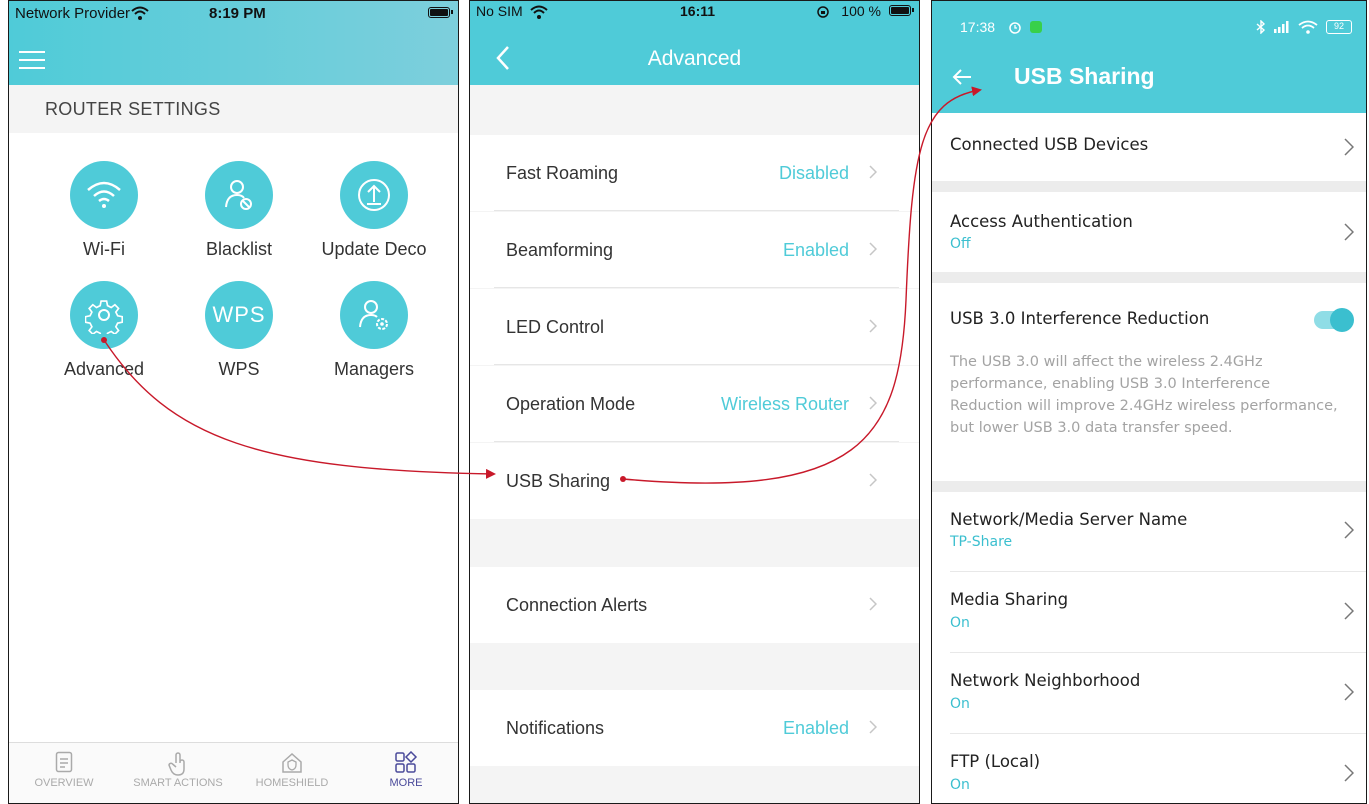 The image size is (1369, 804). I want to click on tab-more: MORE, so click(404, 770).